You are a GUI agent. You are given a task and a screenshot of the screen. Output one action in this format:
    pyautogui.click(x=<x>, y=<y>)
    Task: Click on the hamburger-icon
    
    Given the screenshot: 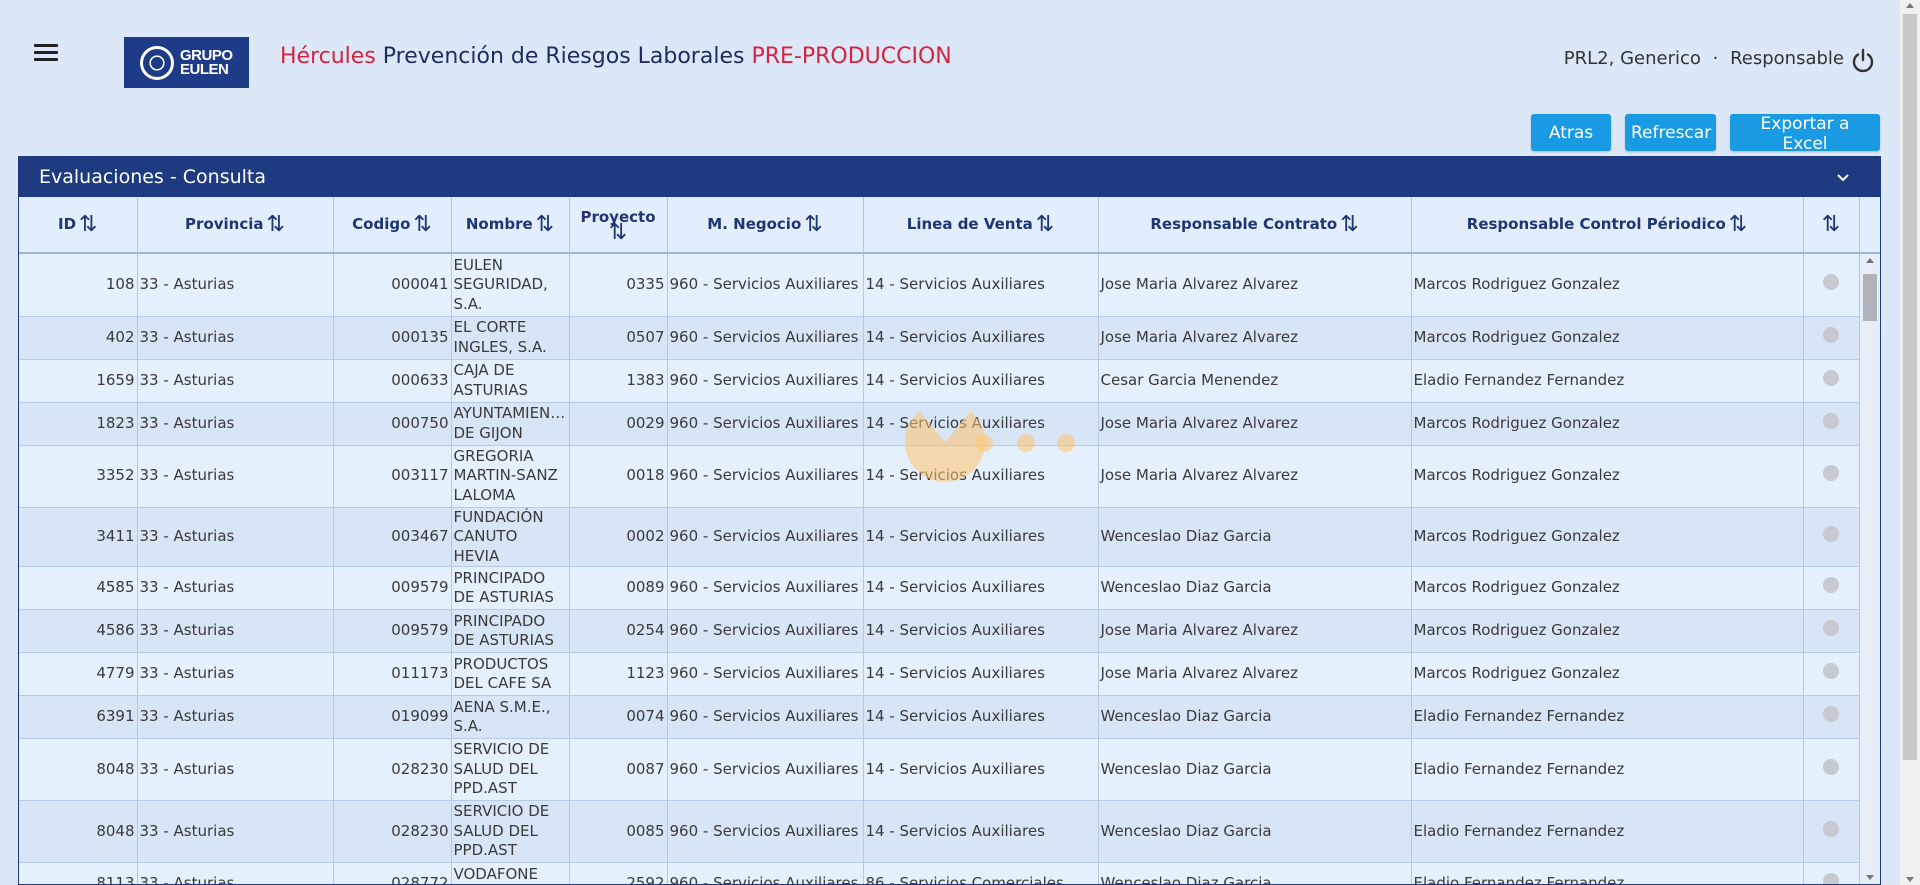 What is the action you would take?
    pyautogui.click(x=46, y=53)
    